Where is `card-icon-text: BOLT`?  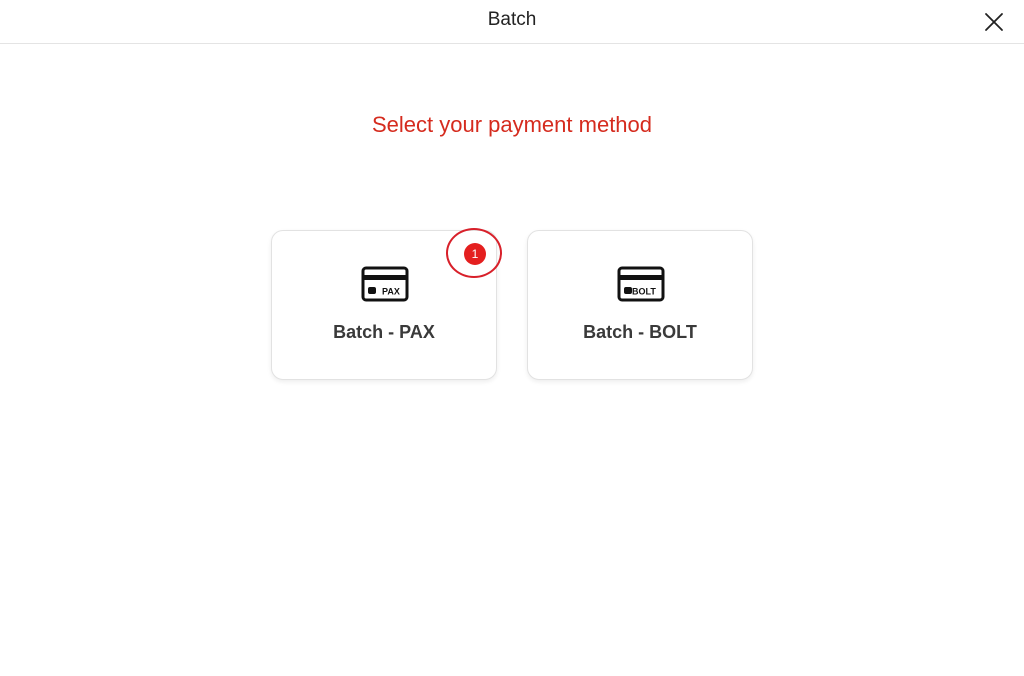
card-icon-text: BOLT is located at coordinates (644, 292).